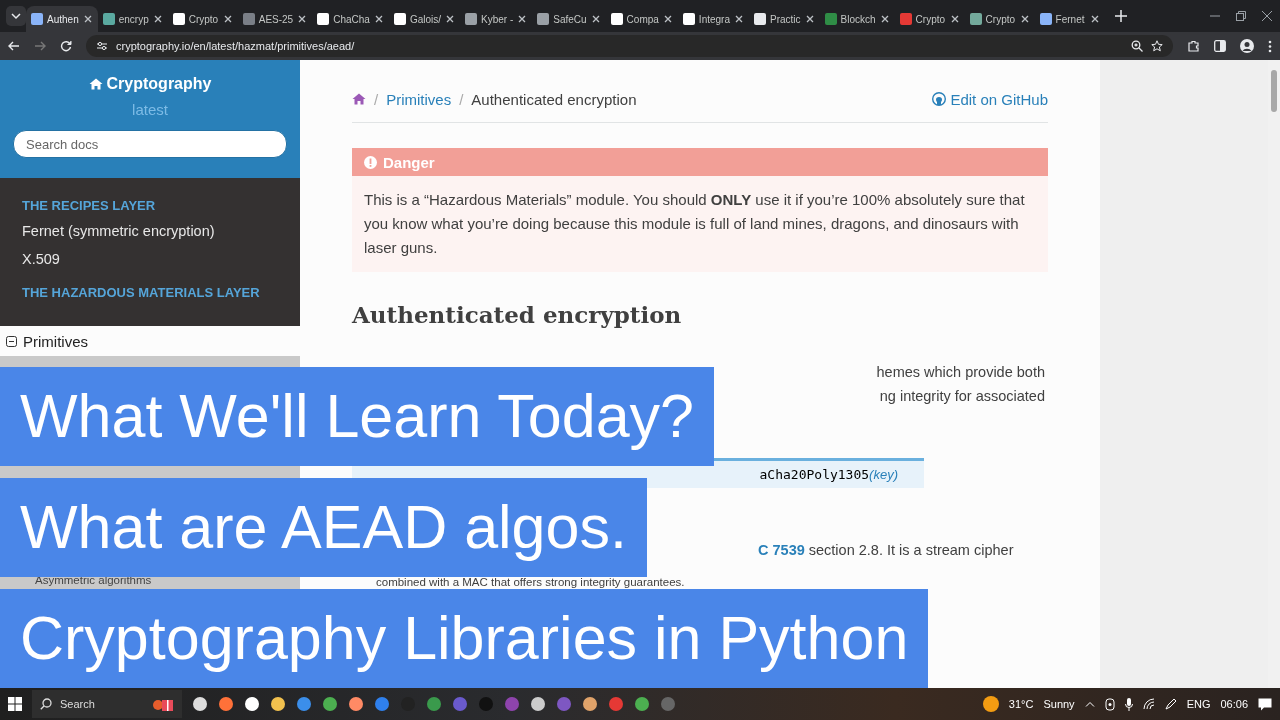  What do you see at coordinates (107, 704) in the screenshot?
I see `taskbar-search: Search` at bounding box center [107, 704].